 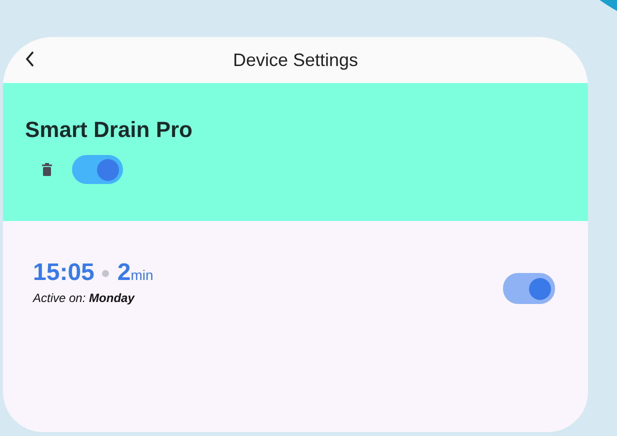 I want to click on duration-text: 2, so click(x=124, y=273).